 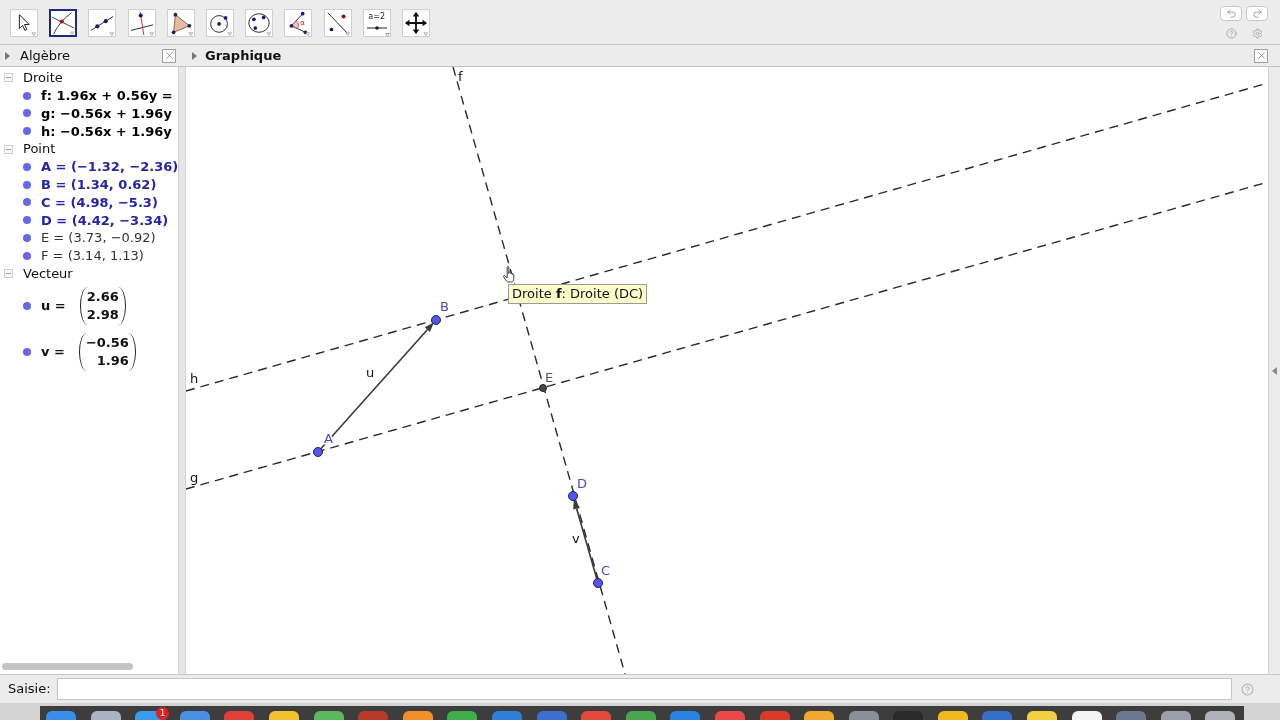 What do you see at coordinates (102, 314) in the screenshot?
I see `vector-component: 2.98` at bounding box center [102, 314].